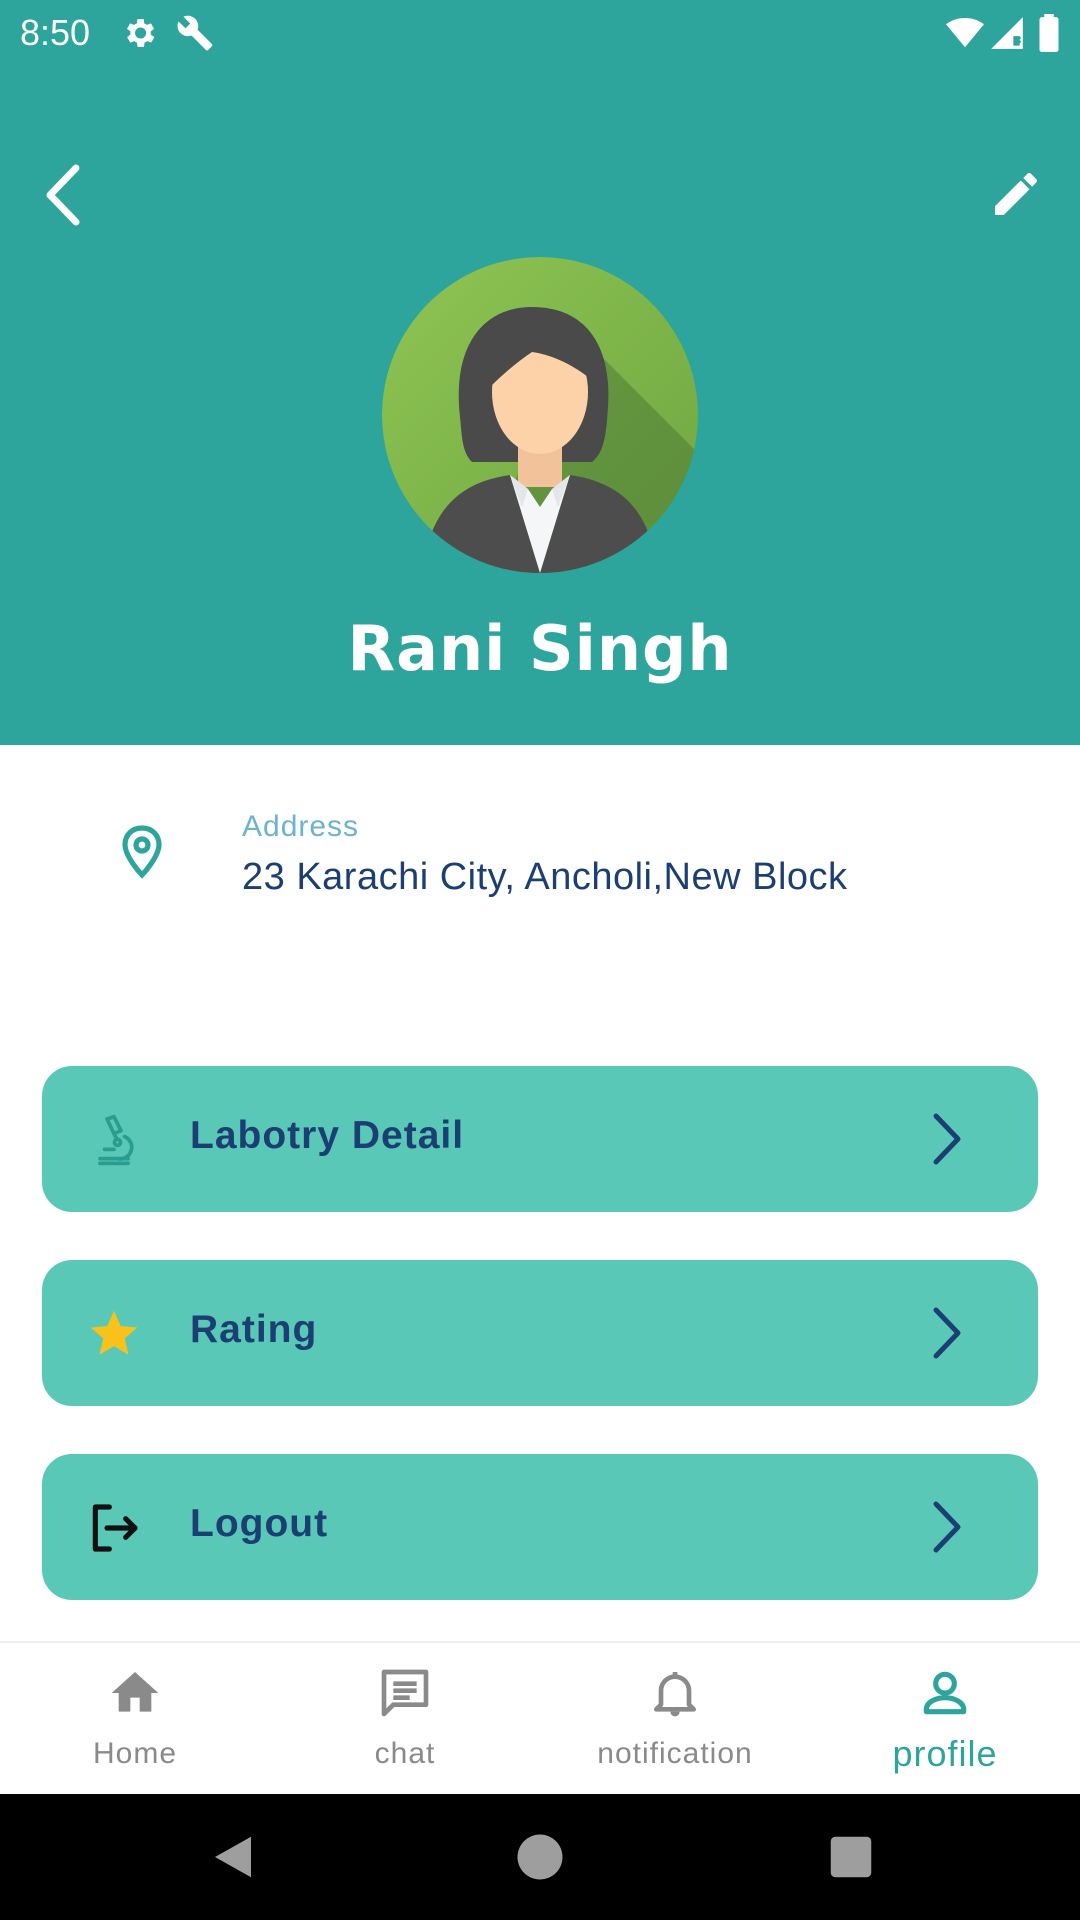 This screenshot has width=1080, height=1920. What do you see at coordinates (965, 32) in the screenshot?
I see `wifi-icon` at bounding box center [965, 32].